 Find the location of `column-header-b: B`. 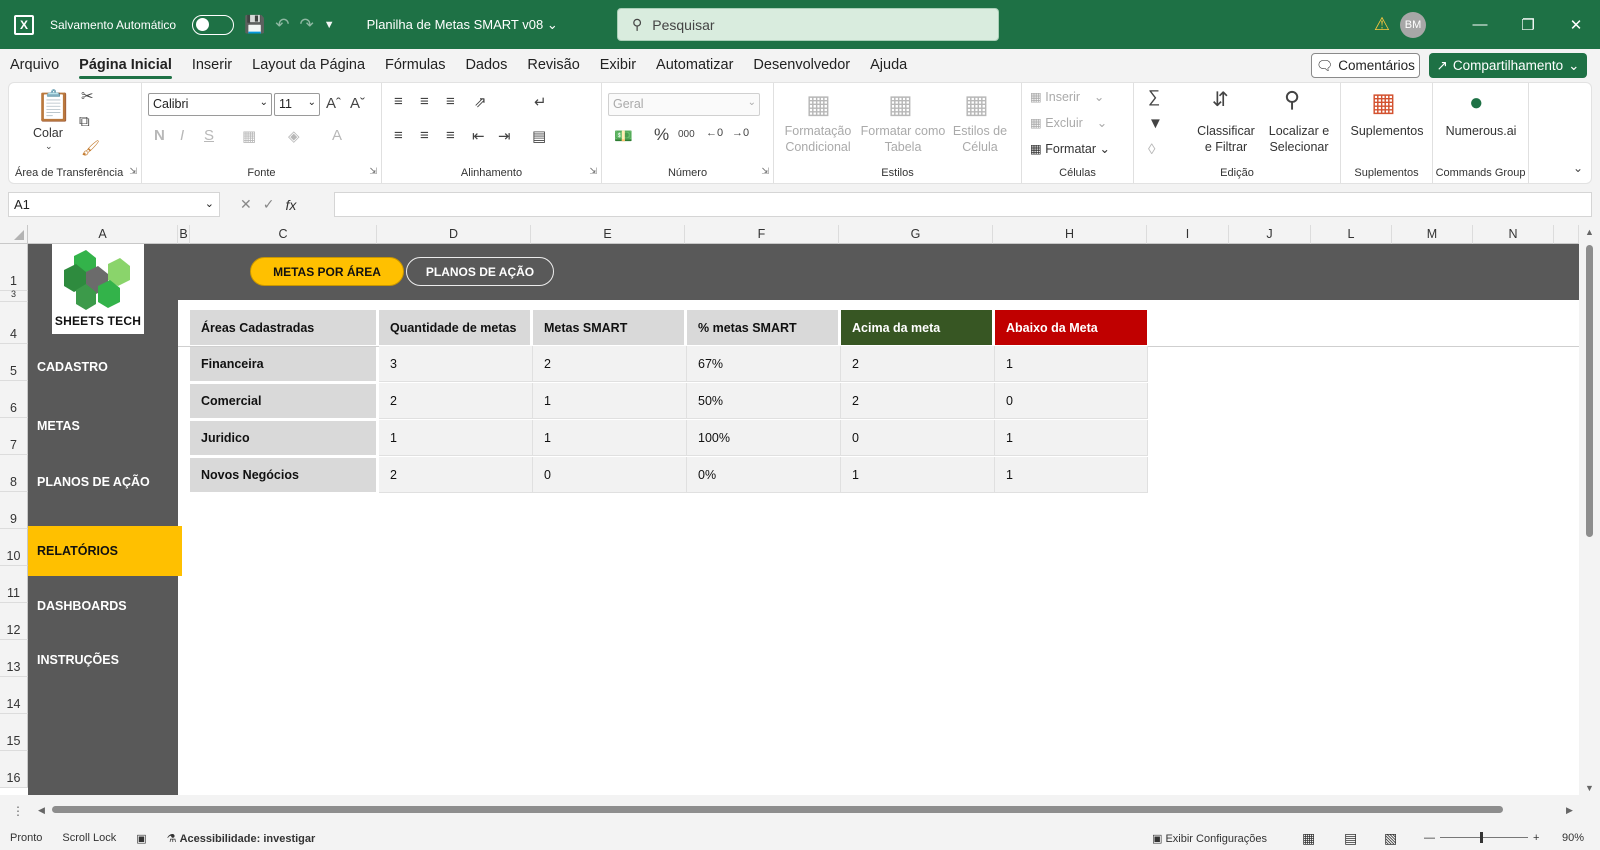

column-header-b: B is located at coordinates (184, 234).